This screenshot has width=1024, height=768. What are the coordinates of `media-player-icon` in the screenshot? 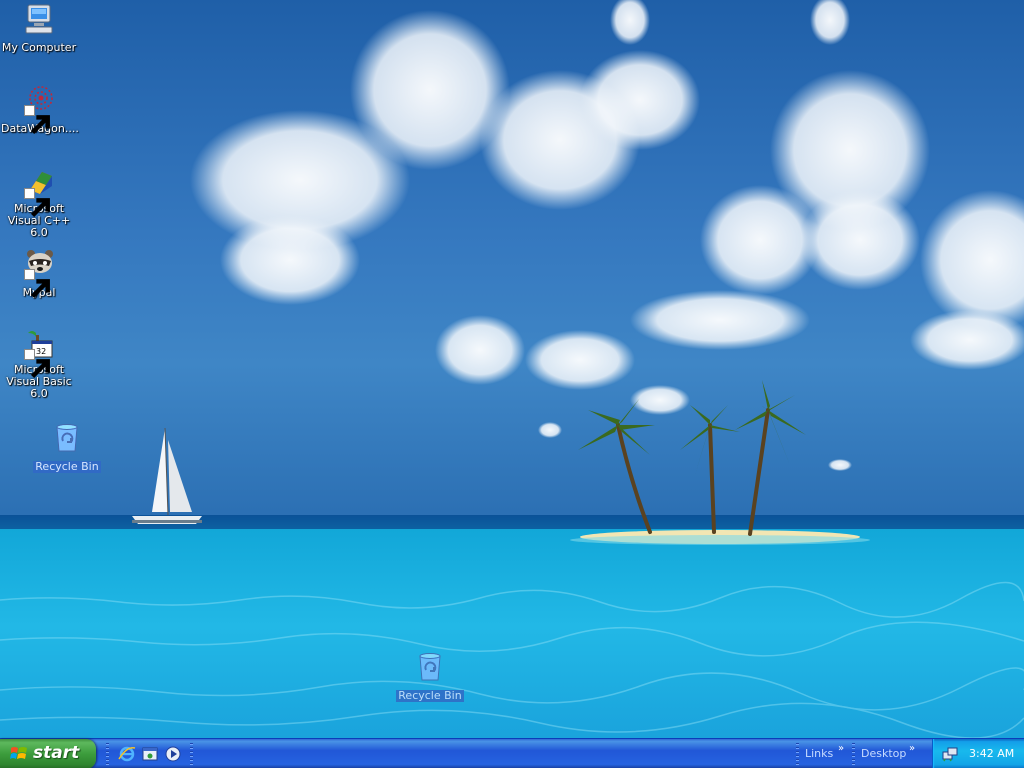 It's located at (173, 754).